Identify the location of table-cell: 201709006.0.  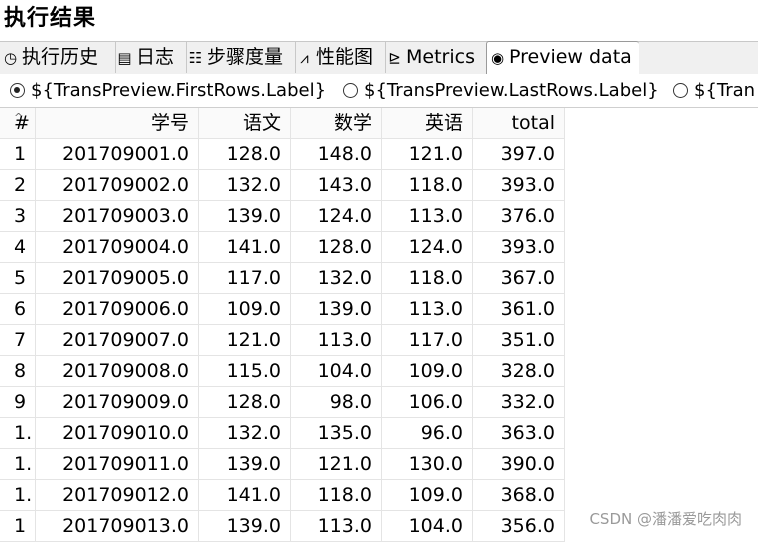
(117, 309).